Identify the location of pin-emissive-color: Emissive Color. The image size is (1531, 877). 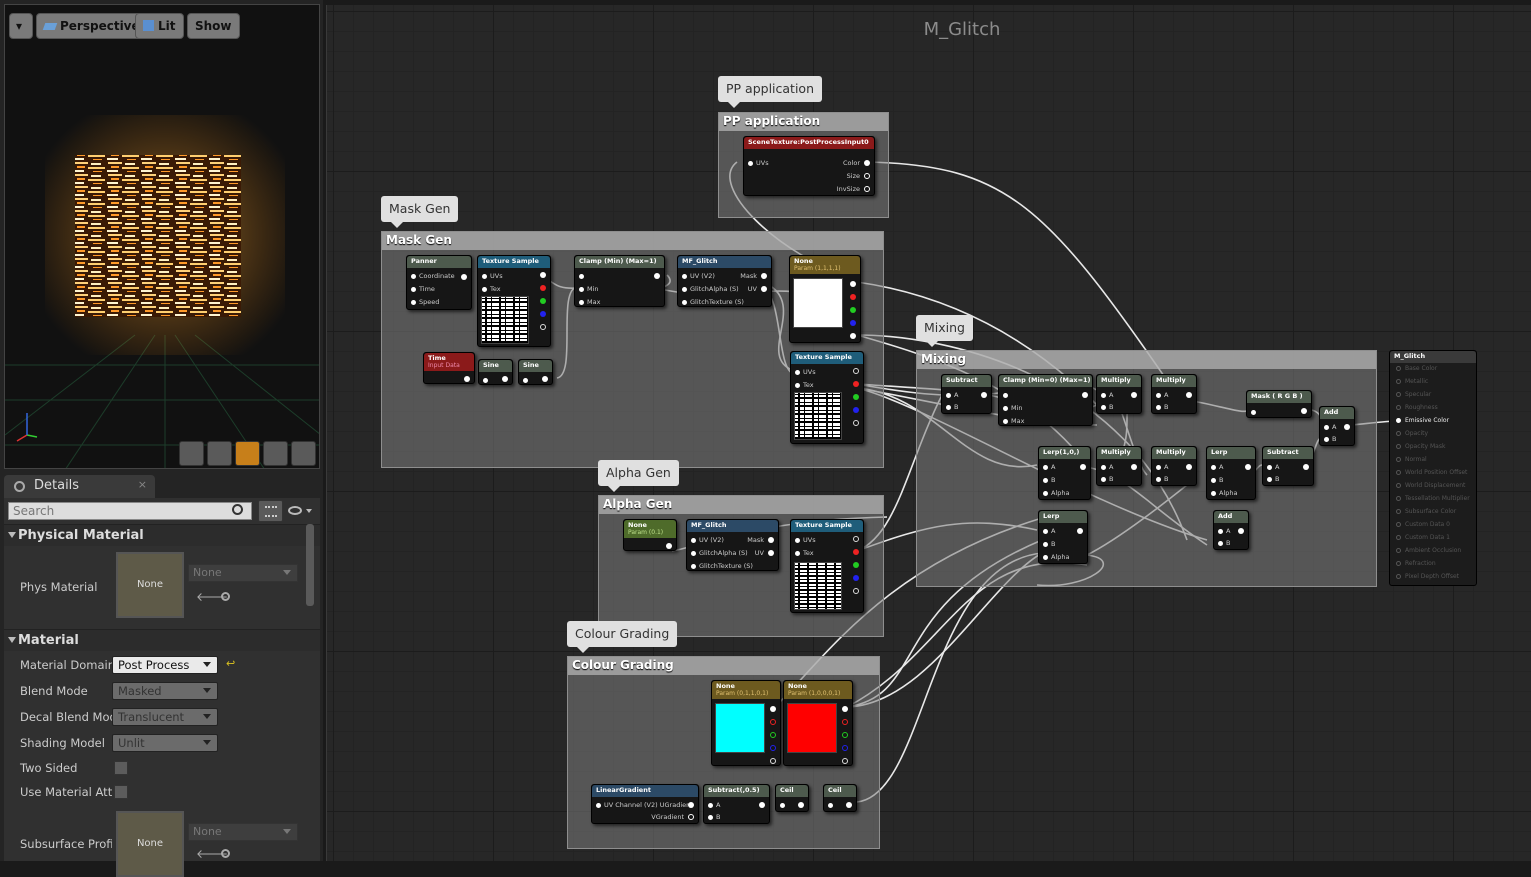
(1422, 420).